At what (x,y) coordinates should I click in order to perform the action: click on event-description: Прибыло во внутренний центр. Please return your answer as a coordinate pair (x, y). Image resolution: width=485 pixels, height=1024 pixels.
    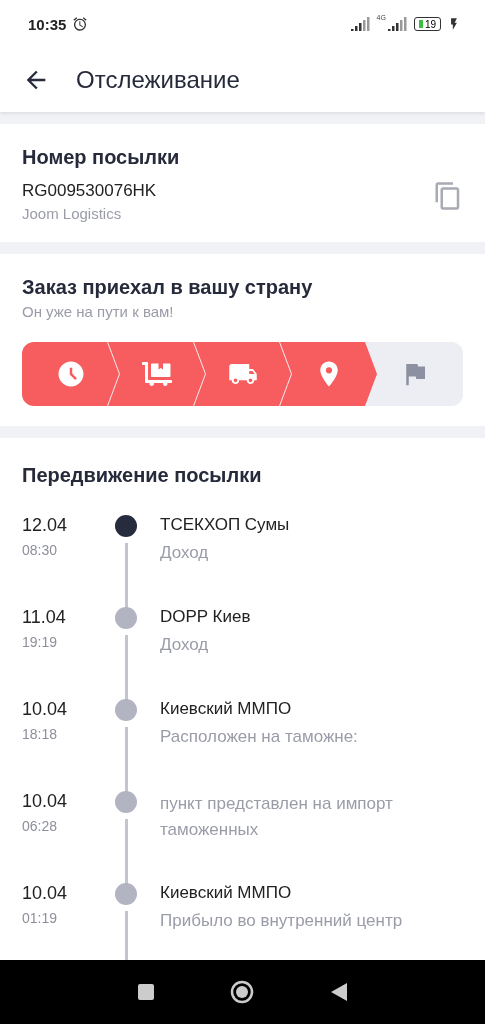
    Looking at the image, I should click on (282, 921).